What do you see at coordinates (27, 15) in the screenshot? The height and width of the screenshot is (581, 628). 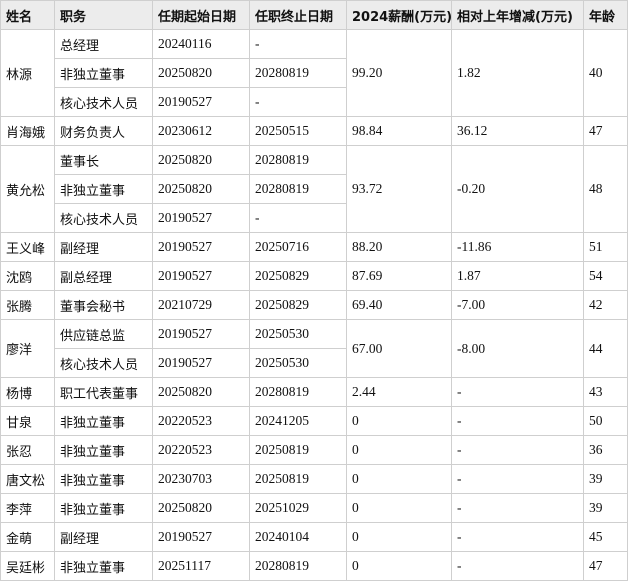 I see `header-name: 姓名` at bounding box center [27, 15].